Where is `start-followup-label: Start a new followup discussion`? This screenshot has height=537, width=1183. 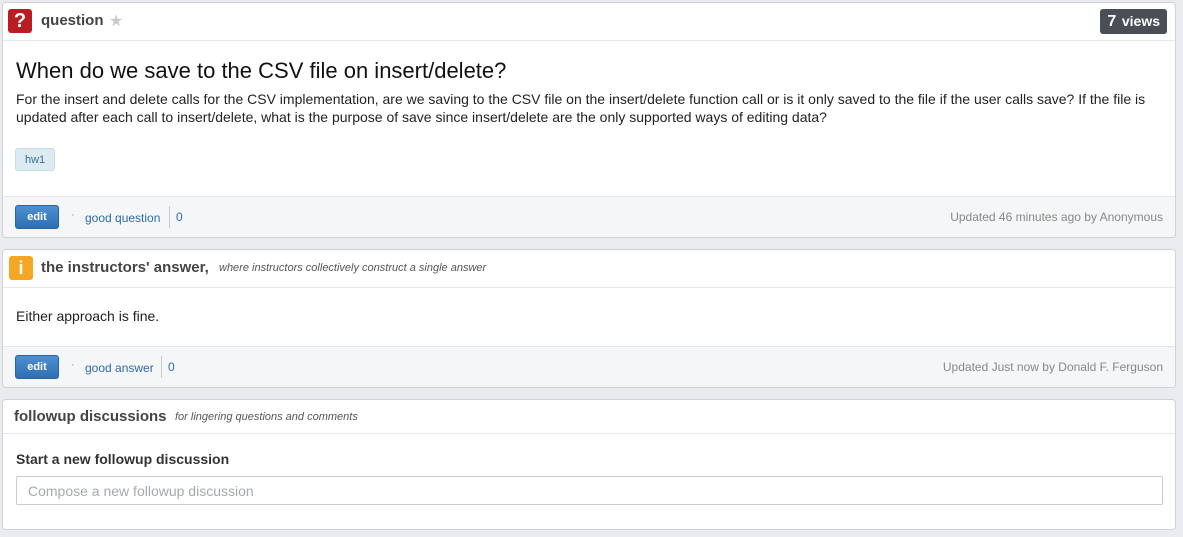 start-followup-label: Start a new followup discussion is located at coordinates (123, 459).